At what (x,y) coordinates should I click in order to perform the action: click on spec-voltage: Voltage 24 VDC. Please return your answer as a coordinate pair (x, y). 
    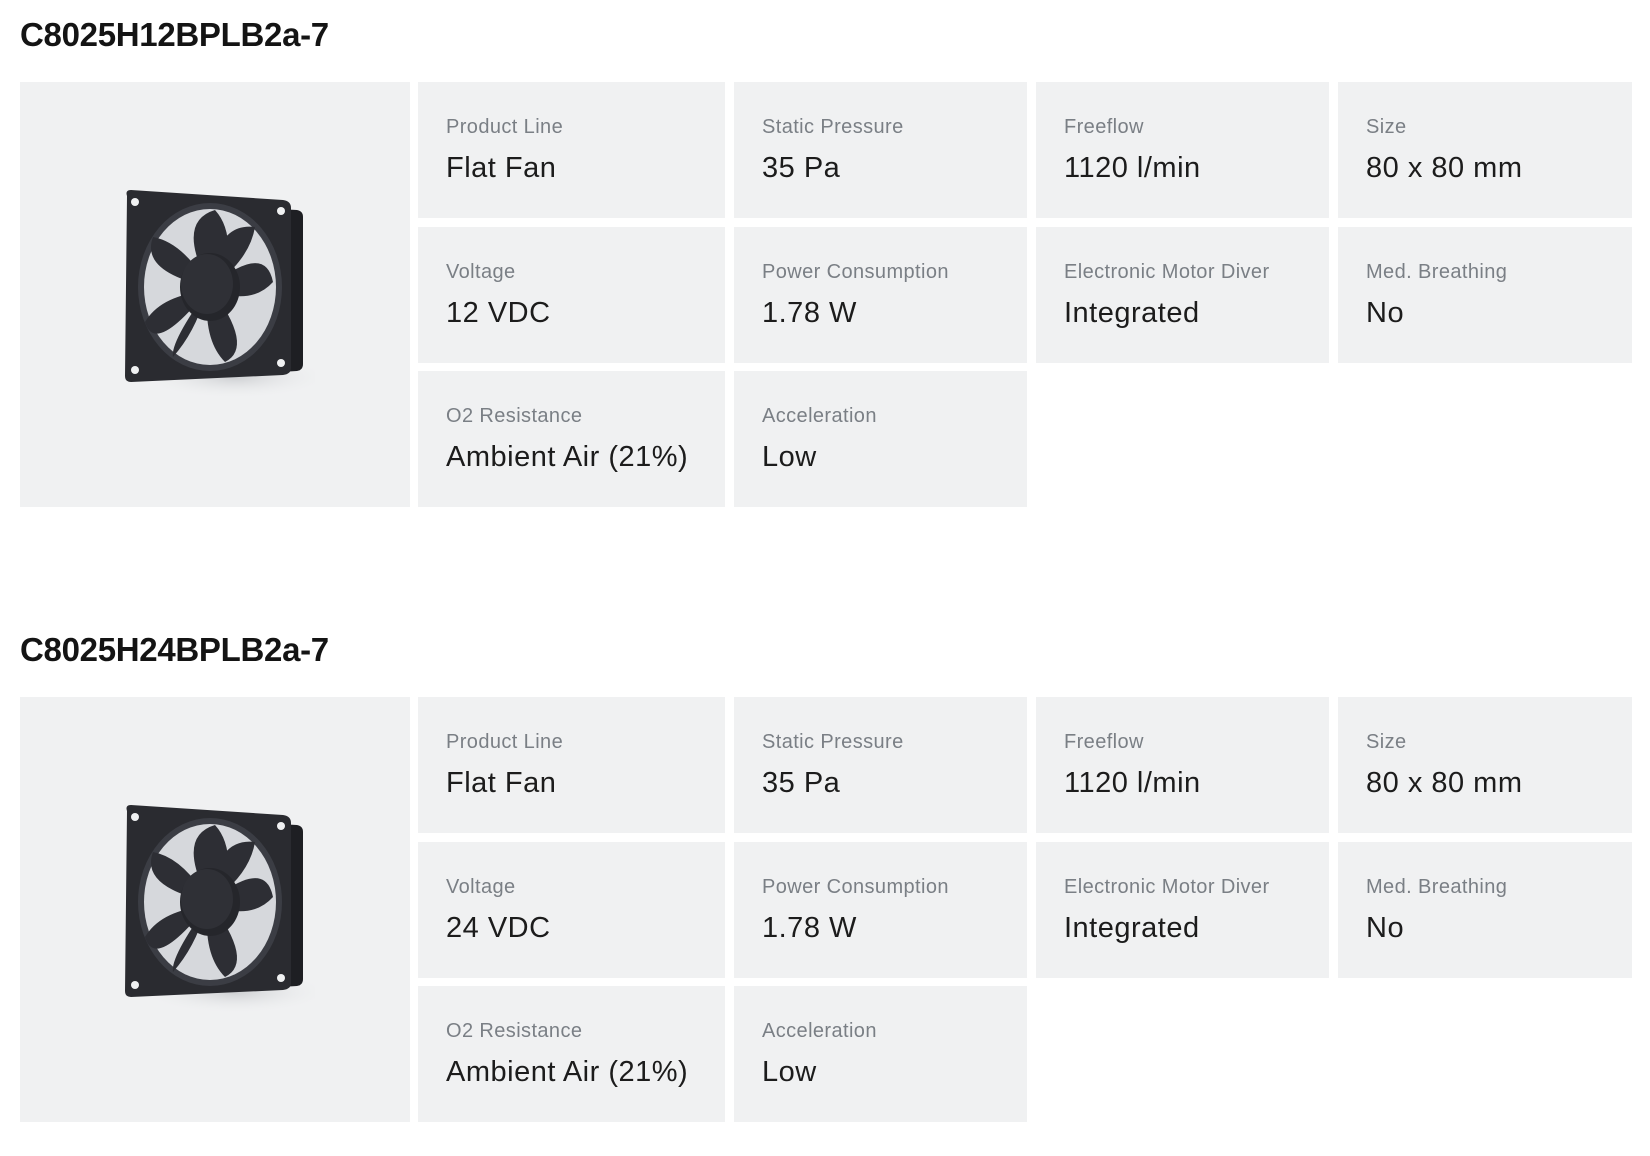
    Looking at the image, I should click on (571, 910).